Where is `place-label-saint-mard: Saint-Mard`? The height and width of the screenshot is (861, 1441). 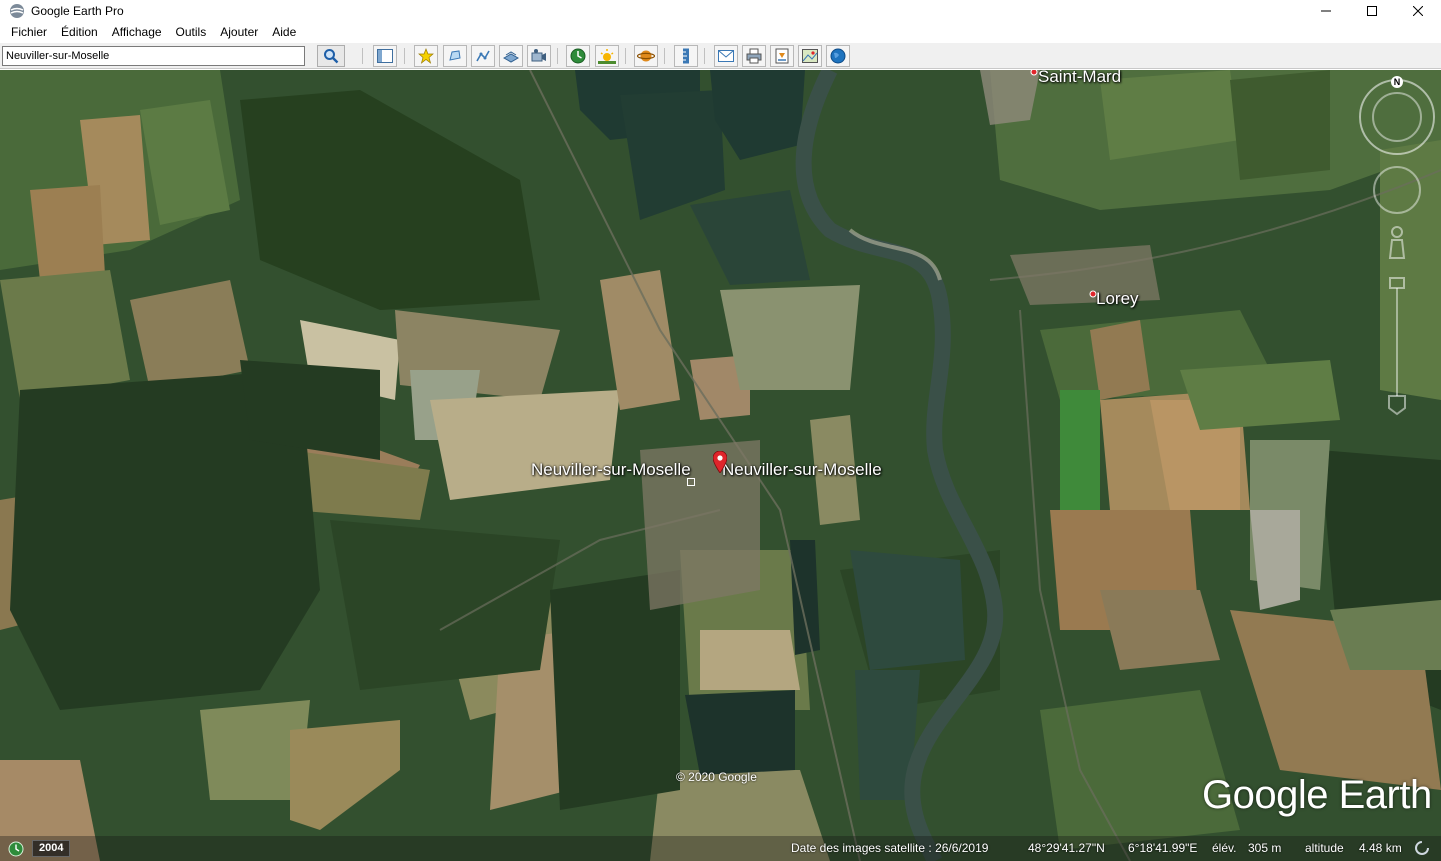 place-label-saint-mard: Saint-Mard is located at coordinates (1079, 78).